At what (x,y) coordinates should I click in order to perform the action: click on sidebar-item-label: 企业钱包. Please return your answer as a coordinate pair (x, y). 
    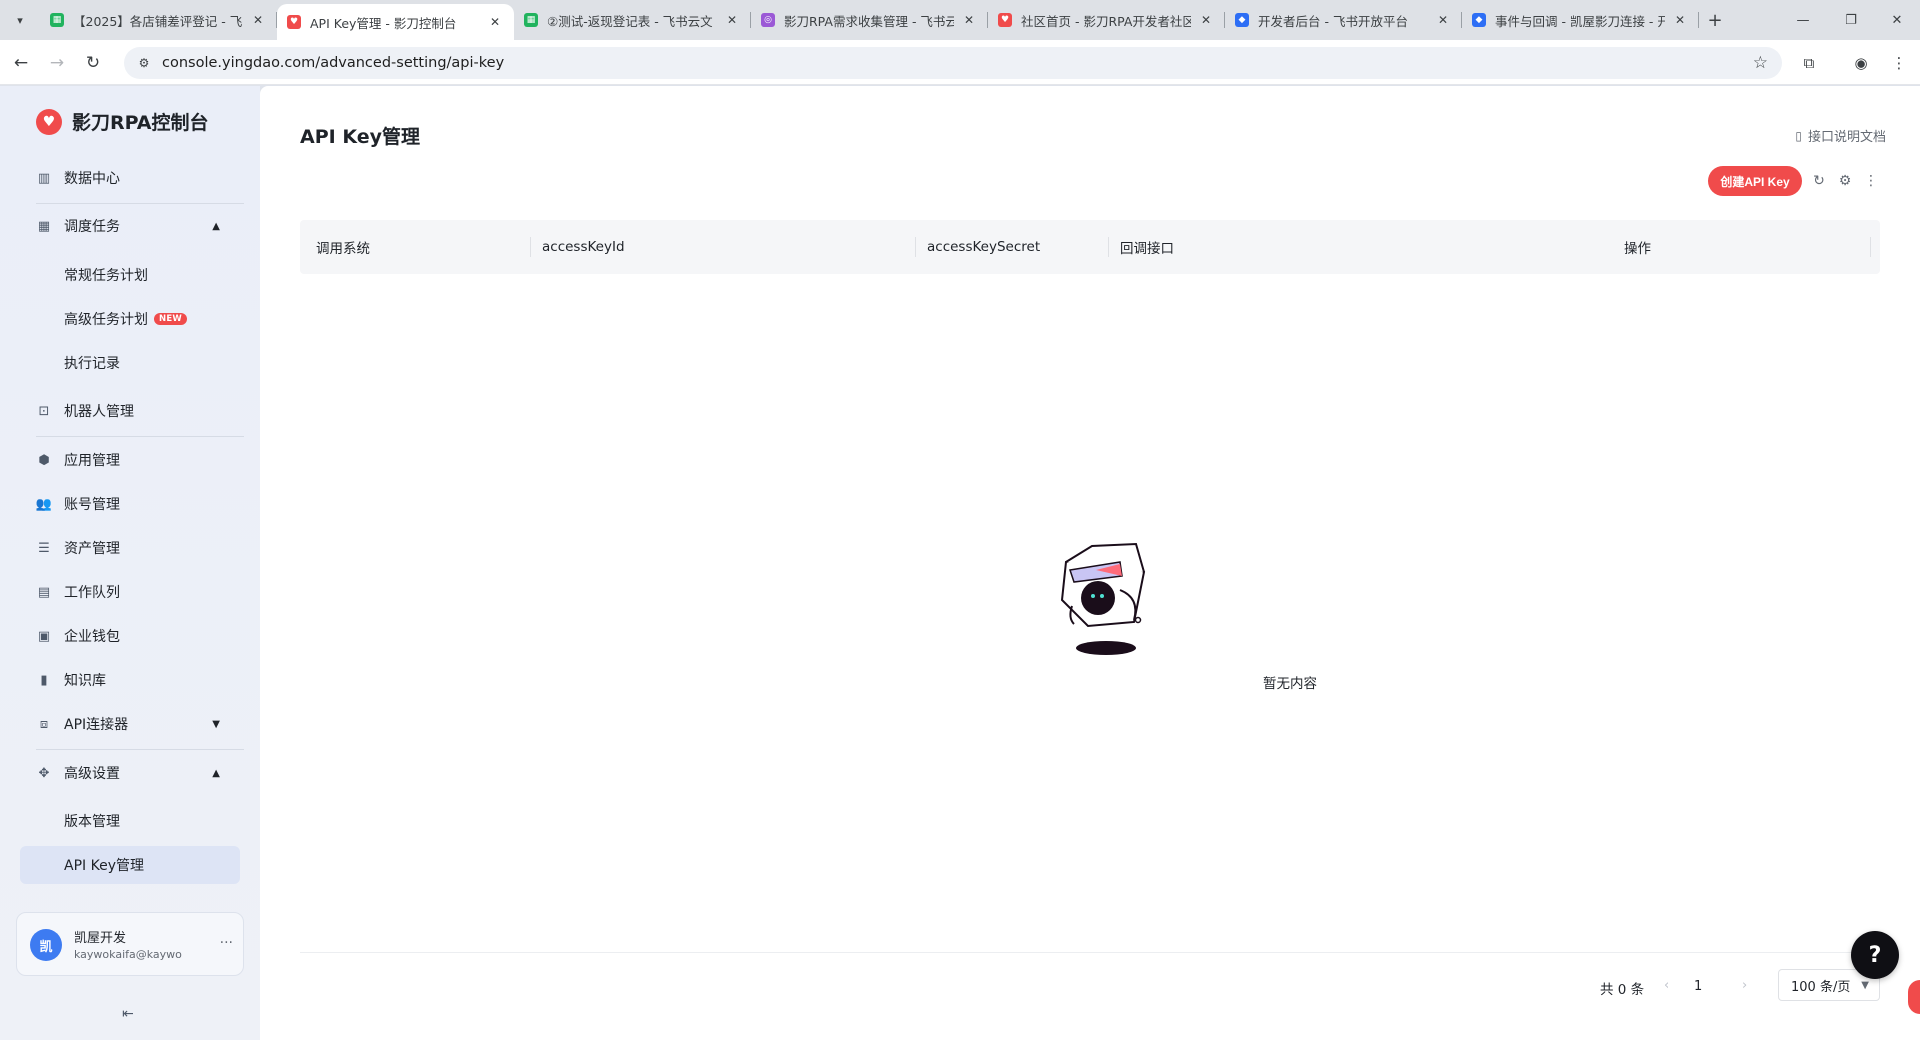
    Looking at the image, I should click on (92, 637).